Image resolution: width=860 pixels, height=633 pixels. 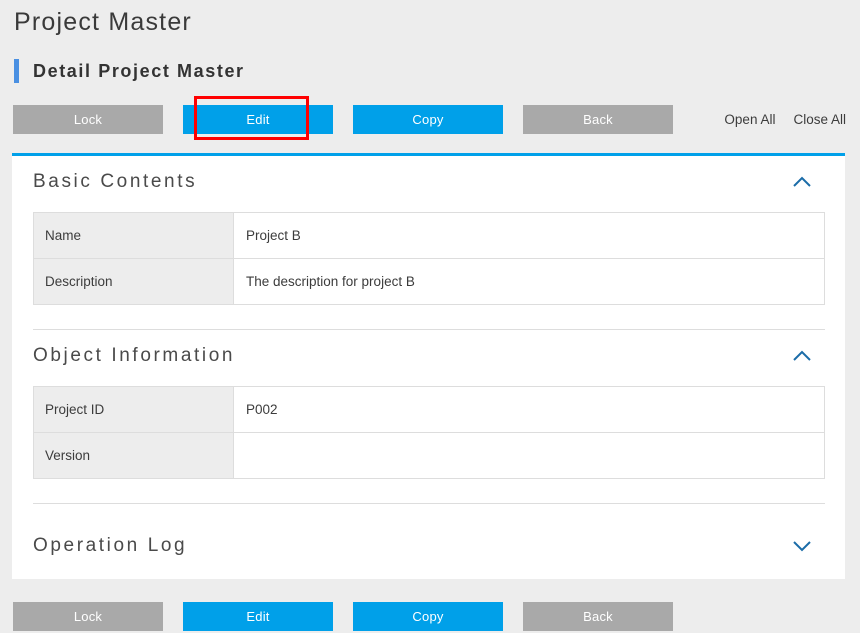 What do you see at coordinates (139, 70) in the screenshot?
I see `detail-header-title: Detail Project Master` at bounding box center [139, 70].